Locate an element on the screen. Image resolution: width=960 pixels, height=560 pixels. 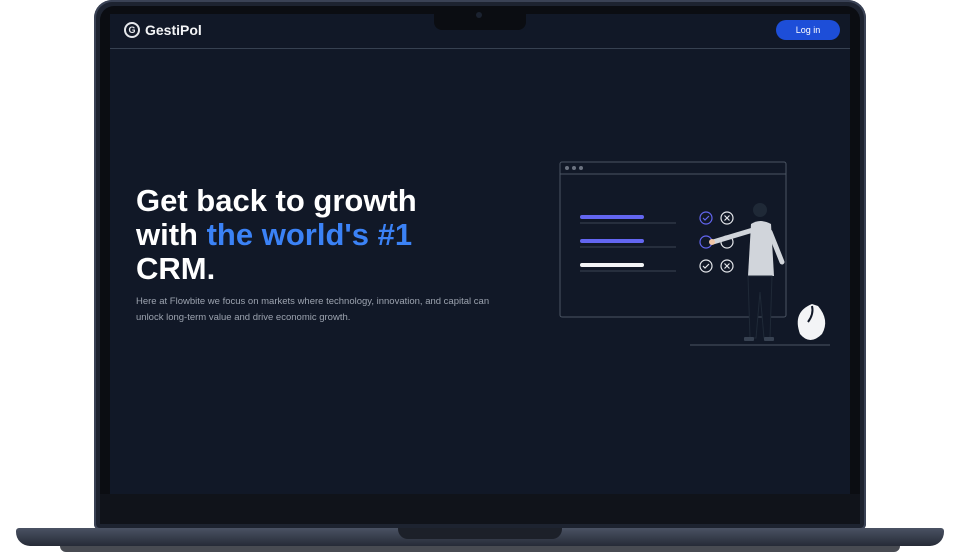
camera-notch is located at coordinates (480, 18).